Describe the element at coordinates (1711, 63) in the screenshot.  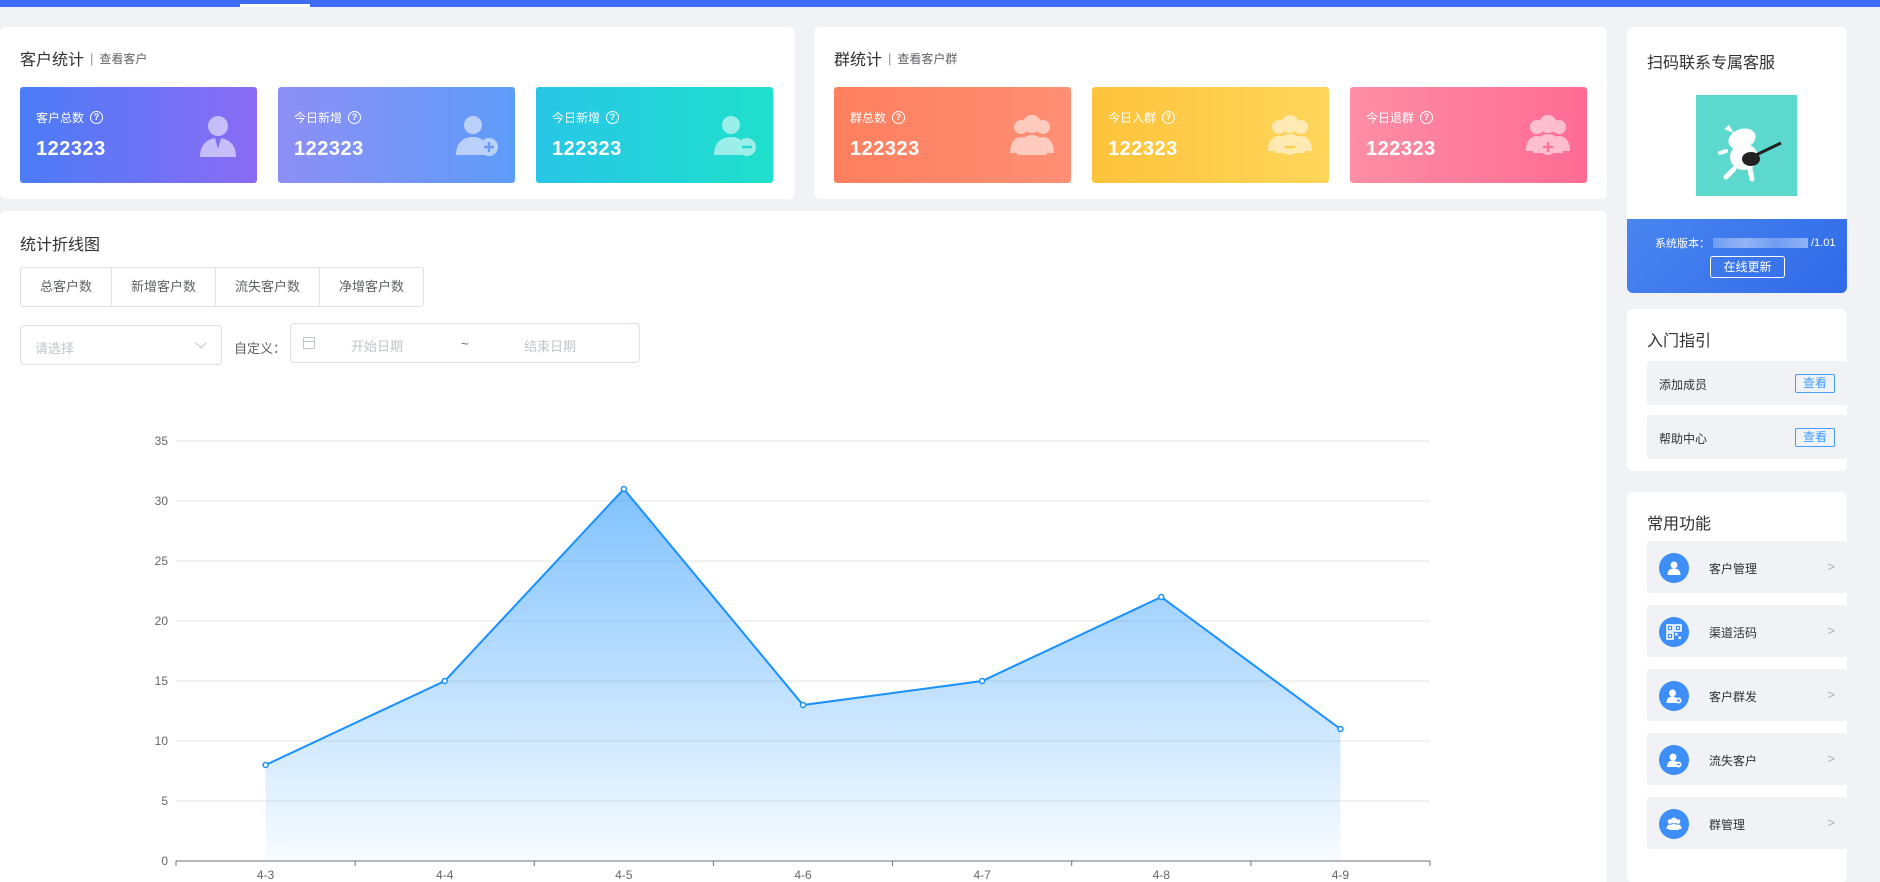
I see `service-title: 扫码联系专属客服` at that location.